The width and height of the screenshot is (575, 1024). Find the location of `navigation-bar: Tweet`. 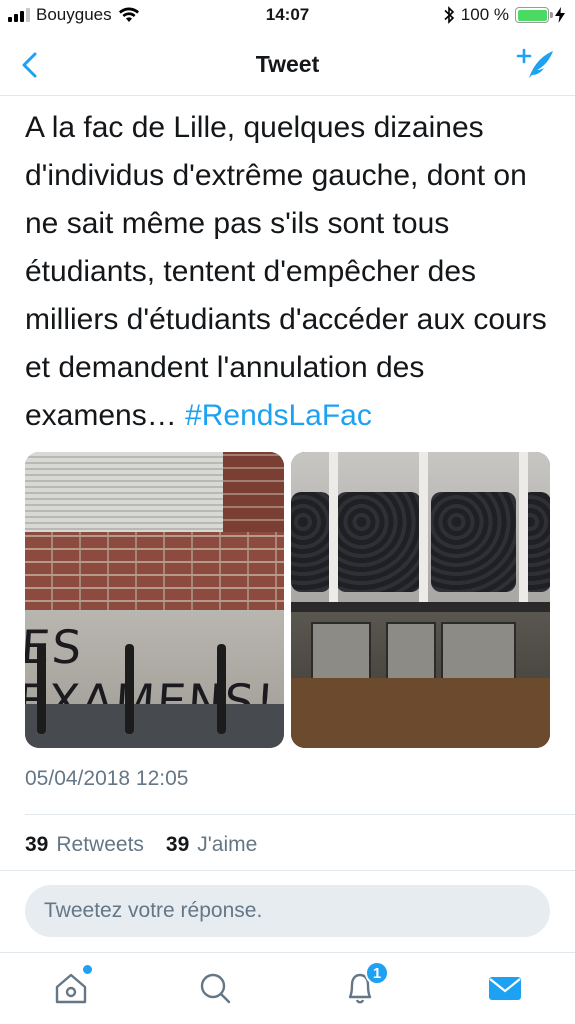

navigation-bar: Tweet is located at coordinates (287, 65).